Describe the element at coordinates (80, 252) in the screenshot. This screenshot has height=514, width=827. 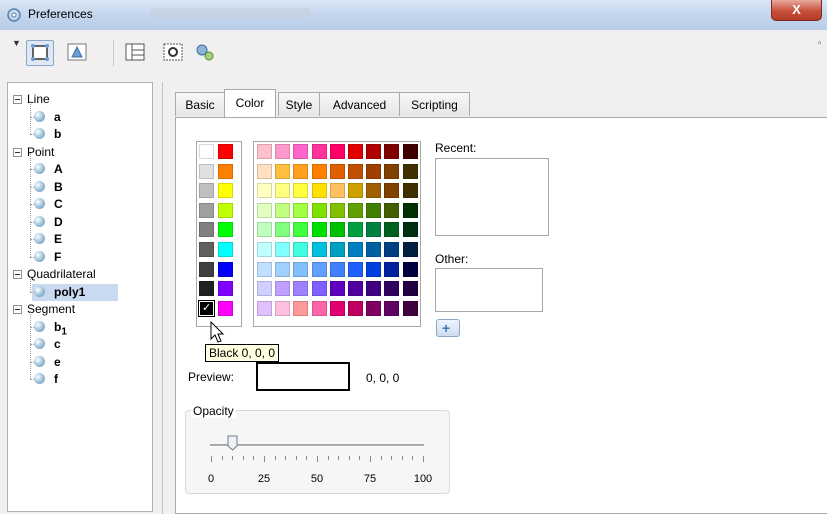
I see `tree-item: F` at that location.